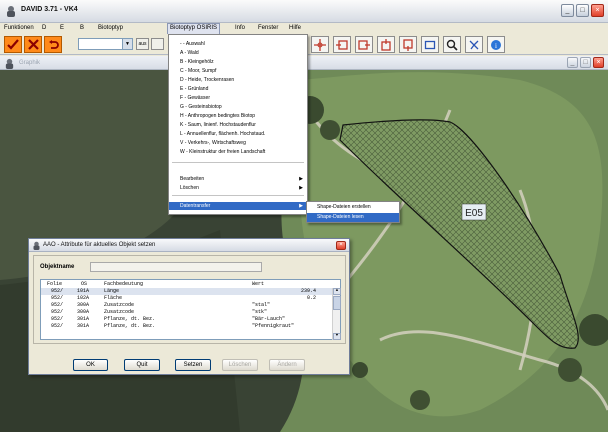 Image resolution: width=608 pixels, height=432 pixels. I want to click on info-button: i, so click(496, 44).